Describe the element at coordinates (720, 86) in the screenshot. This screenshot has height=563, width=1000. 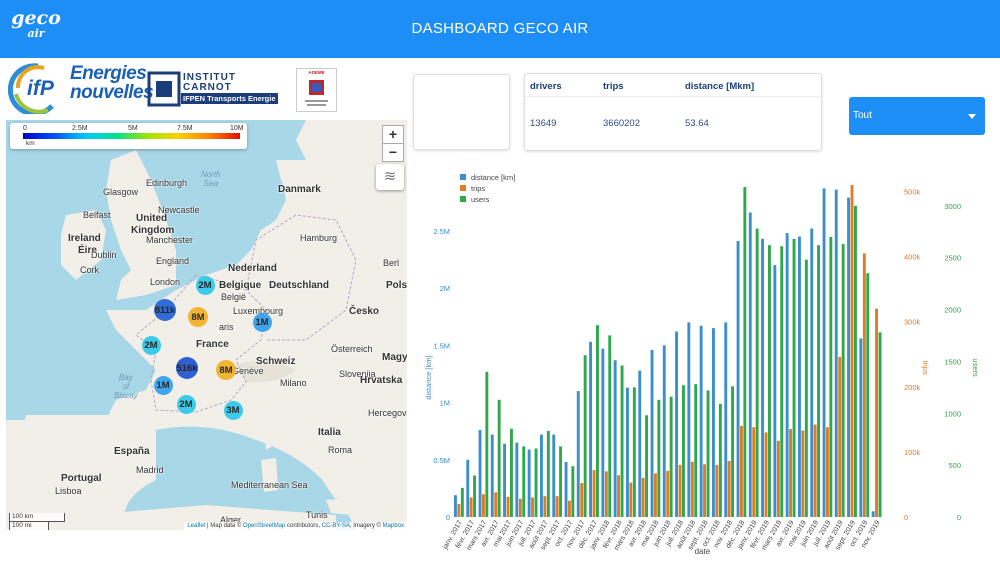
I see `stats-header-distance: distance [Mkm]` at that location.